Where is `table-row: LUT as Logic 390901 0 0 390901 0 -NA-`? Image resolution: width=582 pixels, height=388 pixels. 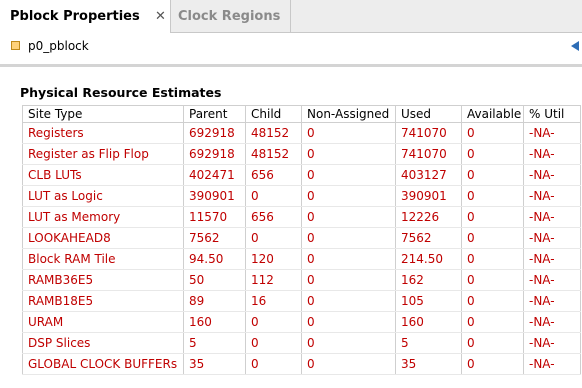 table-row: LUT as Logic 390901 0 0 390901 0 -NA- is located at coordinates (301, 196).